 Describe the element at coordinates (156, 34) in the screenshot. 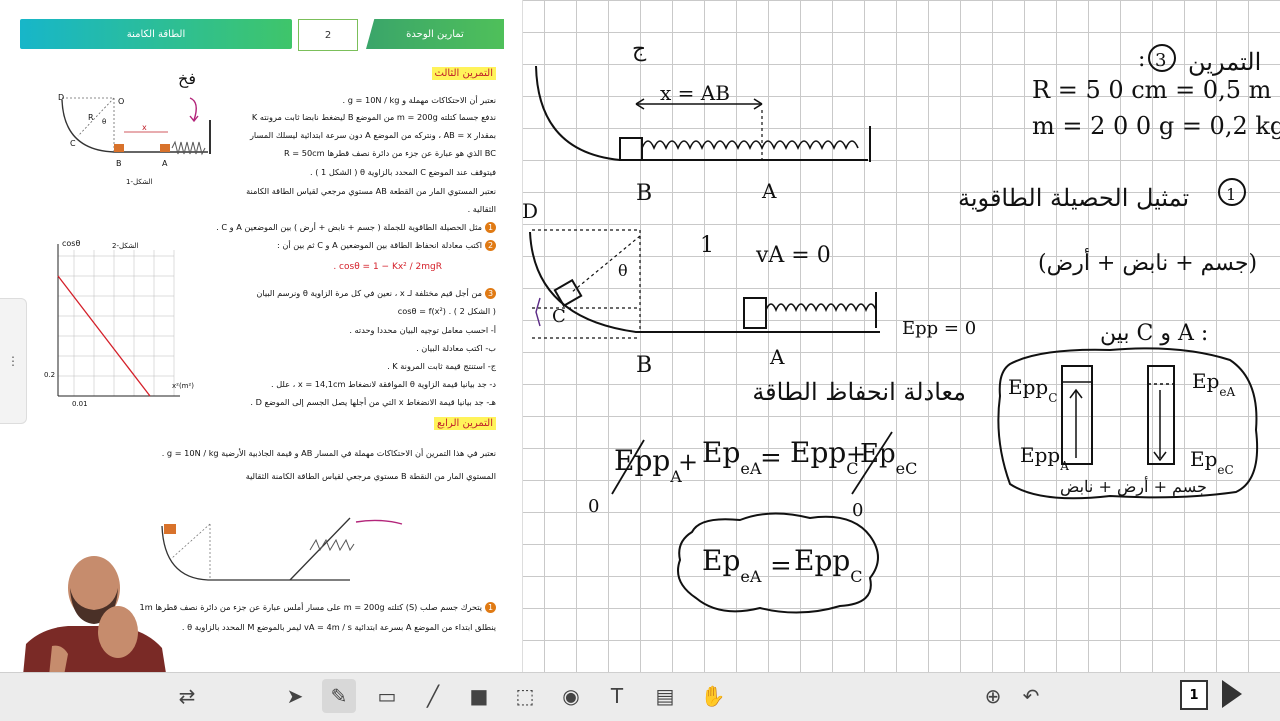

I see `header-unit-title: الطاقة الكامنة` at that location.